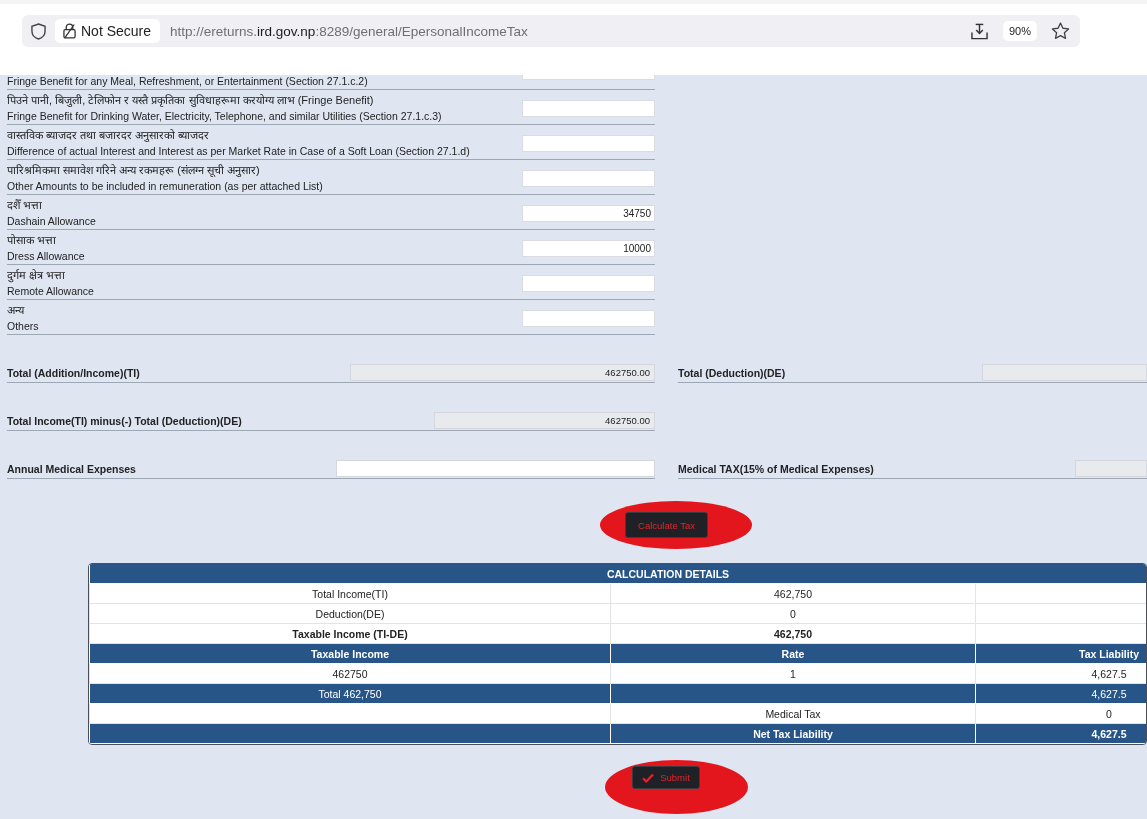 The height and width of the screenshot is (819, 1147). What do you see at coordinates (666, 777) in the screenshot?
I see `submit-button: Submit` at bounding box center [666, 777].